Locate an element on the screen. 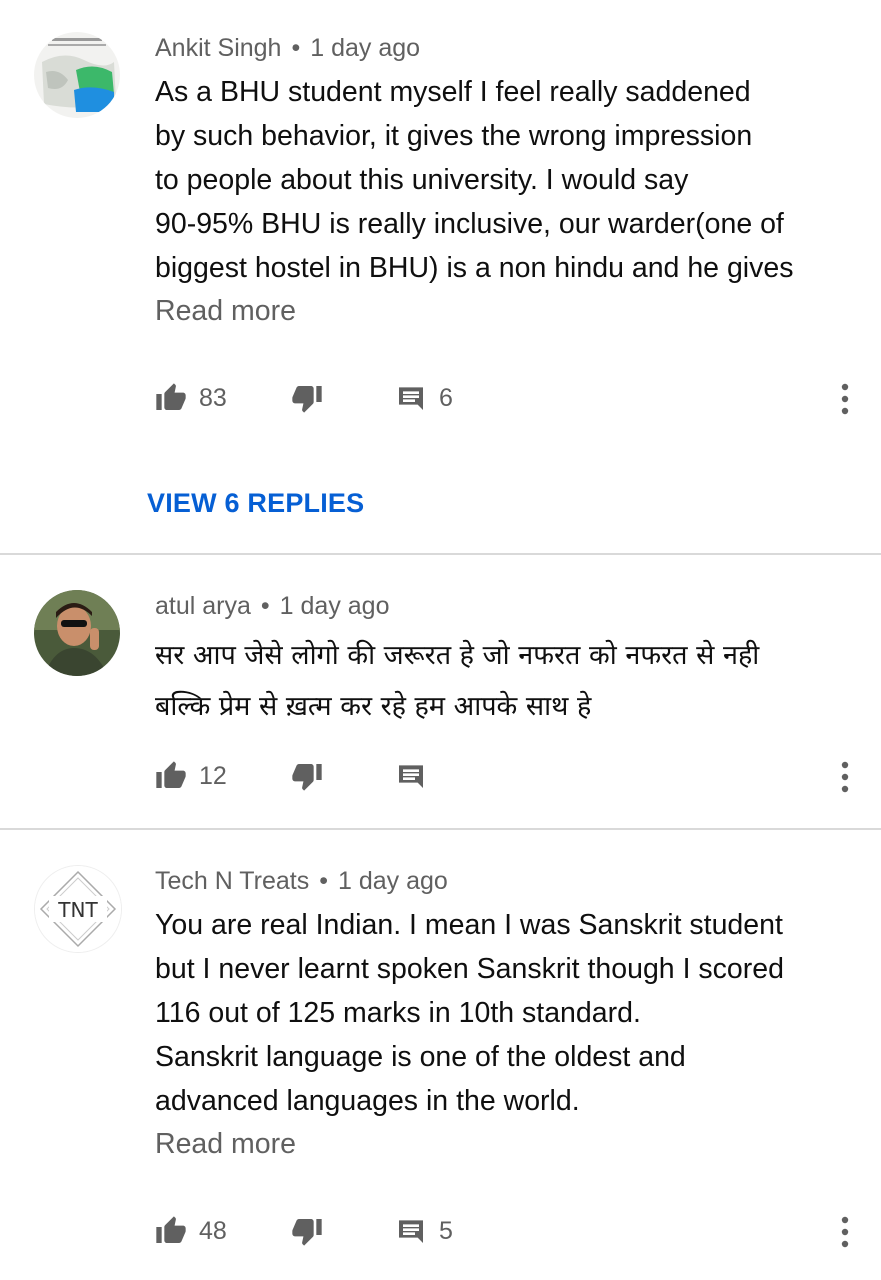 This screenshot has width=881, height=1280. like-count: 83 is located at coordinates (213, 397).